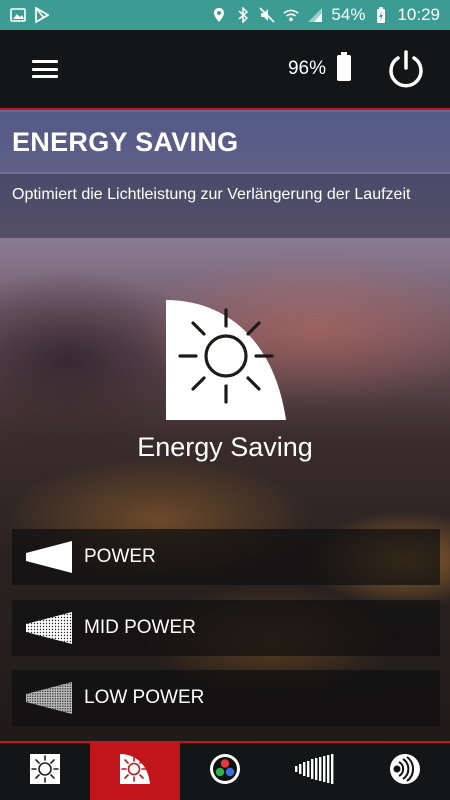 Image resolution: width=450 pixels, height=800 pixels. I want to click on battery-icon, so click(344, 69).